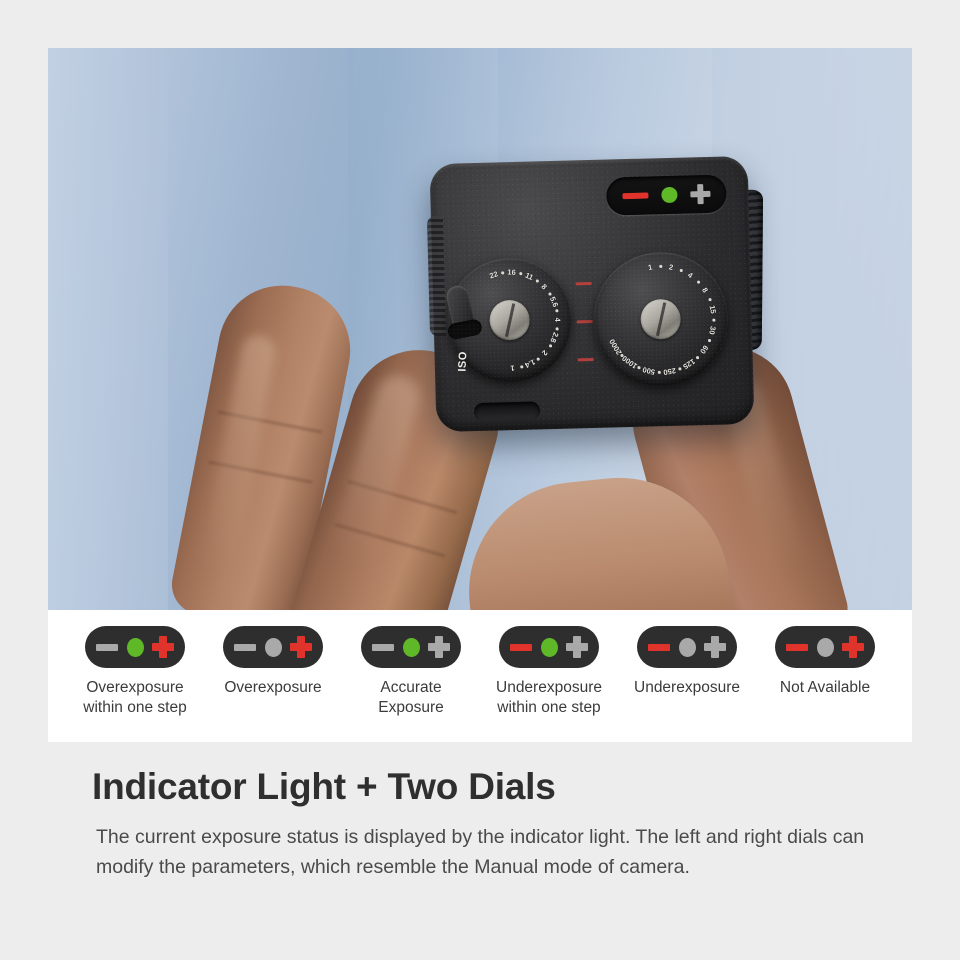 This screenshot has height=960, width=960. Describe the element at coordinates (554, 302) in the screenshot. I see `dial-tick-label: 5.6` at that location.